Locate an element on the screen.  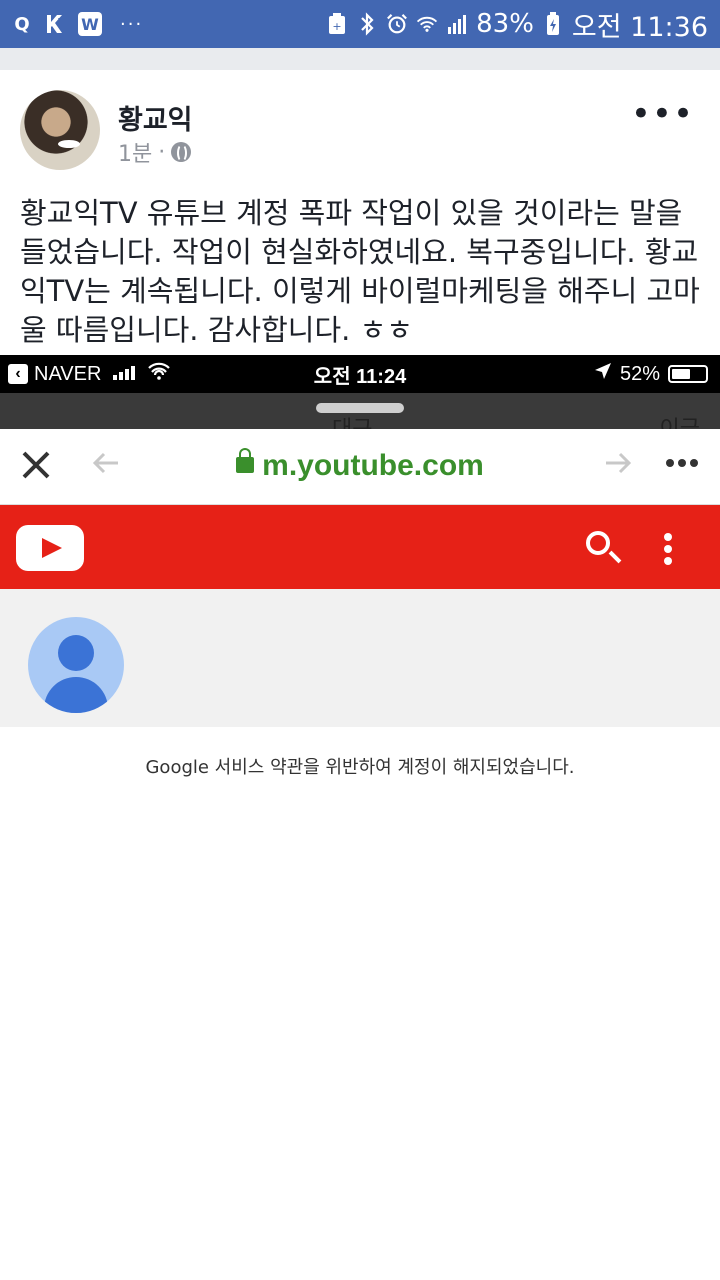
battery-icon is located at coordinates (553, 23).